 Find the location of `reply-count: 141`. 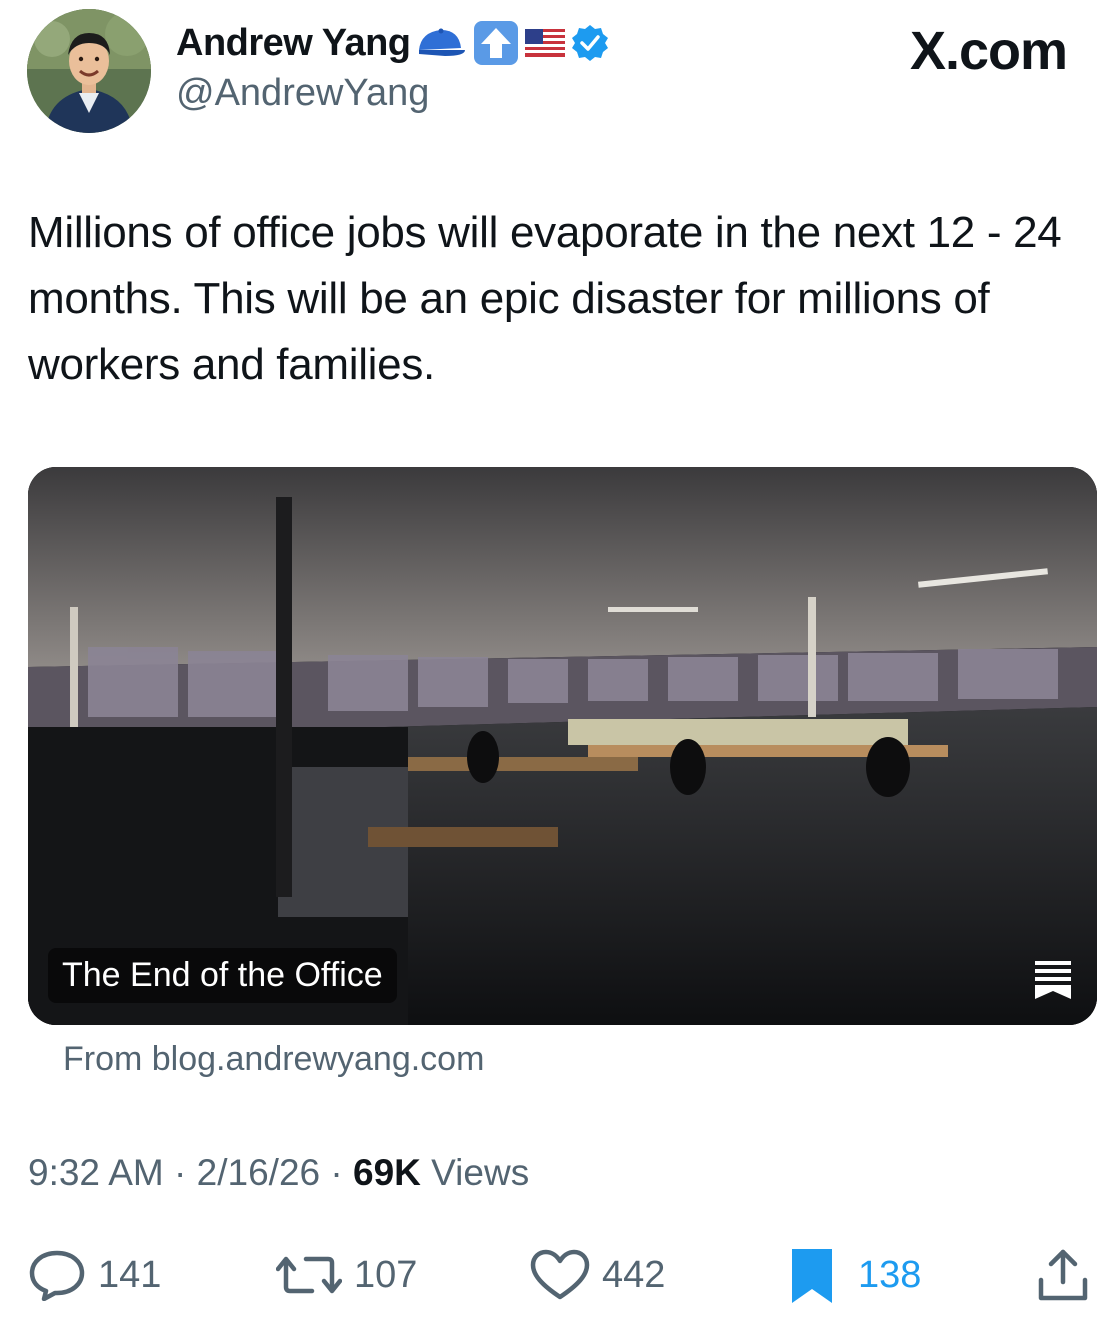

reply-count: 141 is located at coordinates (130, 1274).